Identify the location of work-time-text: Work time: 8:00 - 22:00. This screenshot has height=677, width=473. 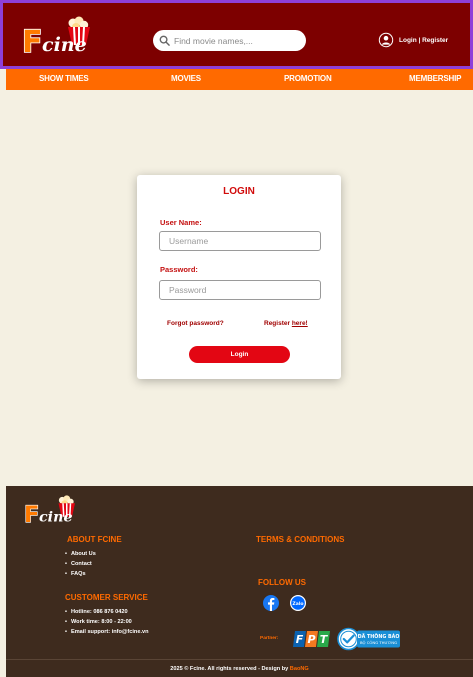
(107, 622).